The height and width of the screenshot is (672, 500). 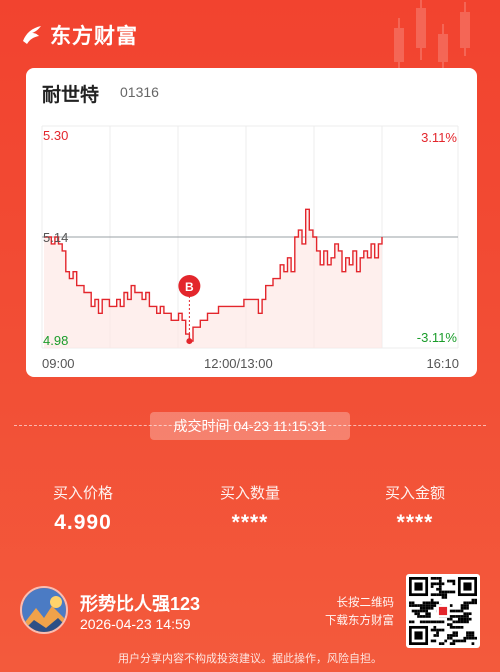 I want to click on time-mid-label: 12:00/13:00, so click(x=238, y=363).